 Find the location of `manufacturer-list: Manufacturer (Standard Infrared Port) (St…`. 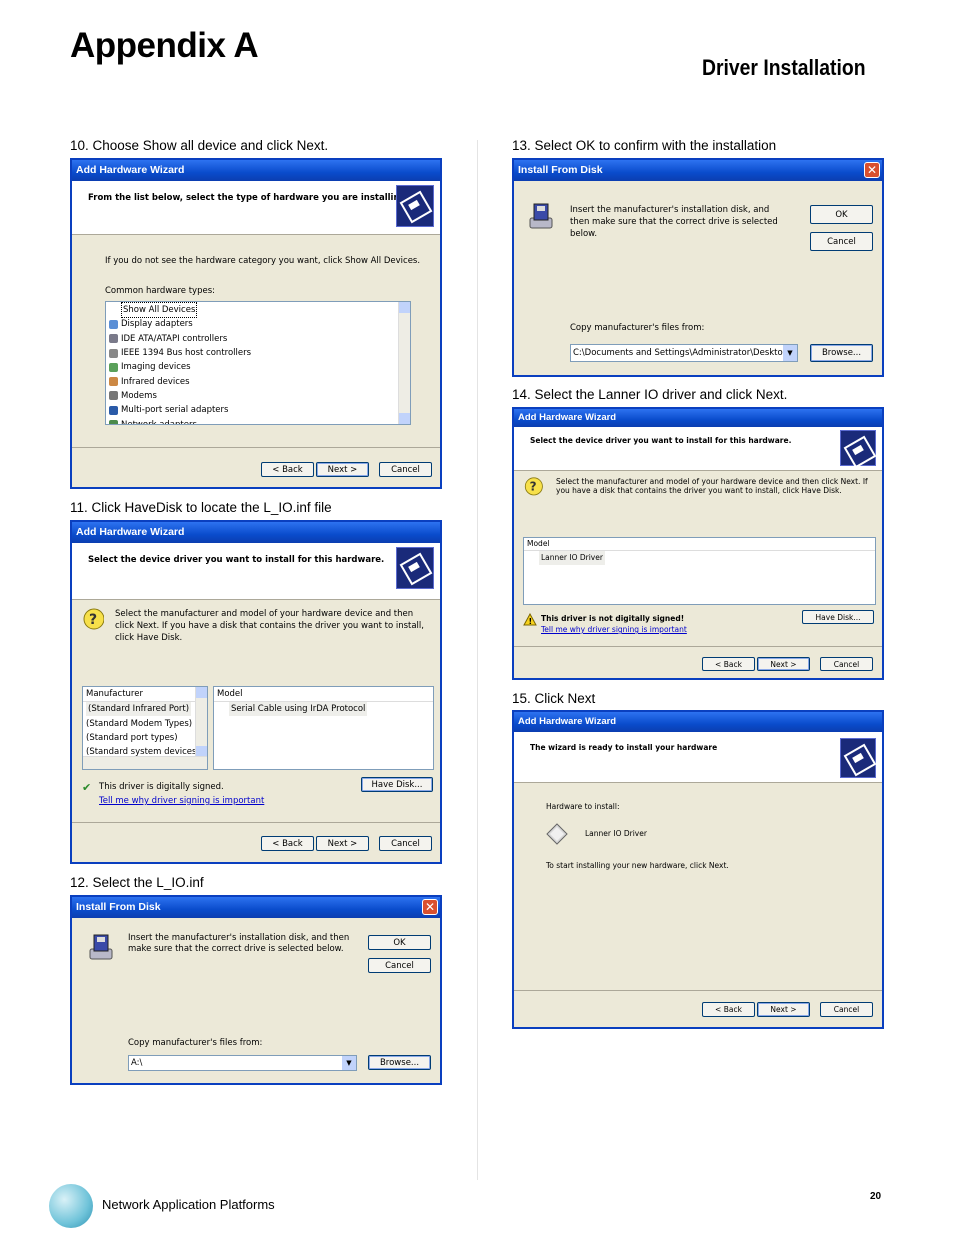

manufacturer-list: Manufacturer (Standard Infrared Port) (St… is located at coordinates (145, 728).